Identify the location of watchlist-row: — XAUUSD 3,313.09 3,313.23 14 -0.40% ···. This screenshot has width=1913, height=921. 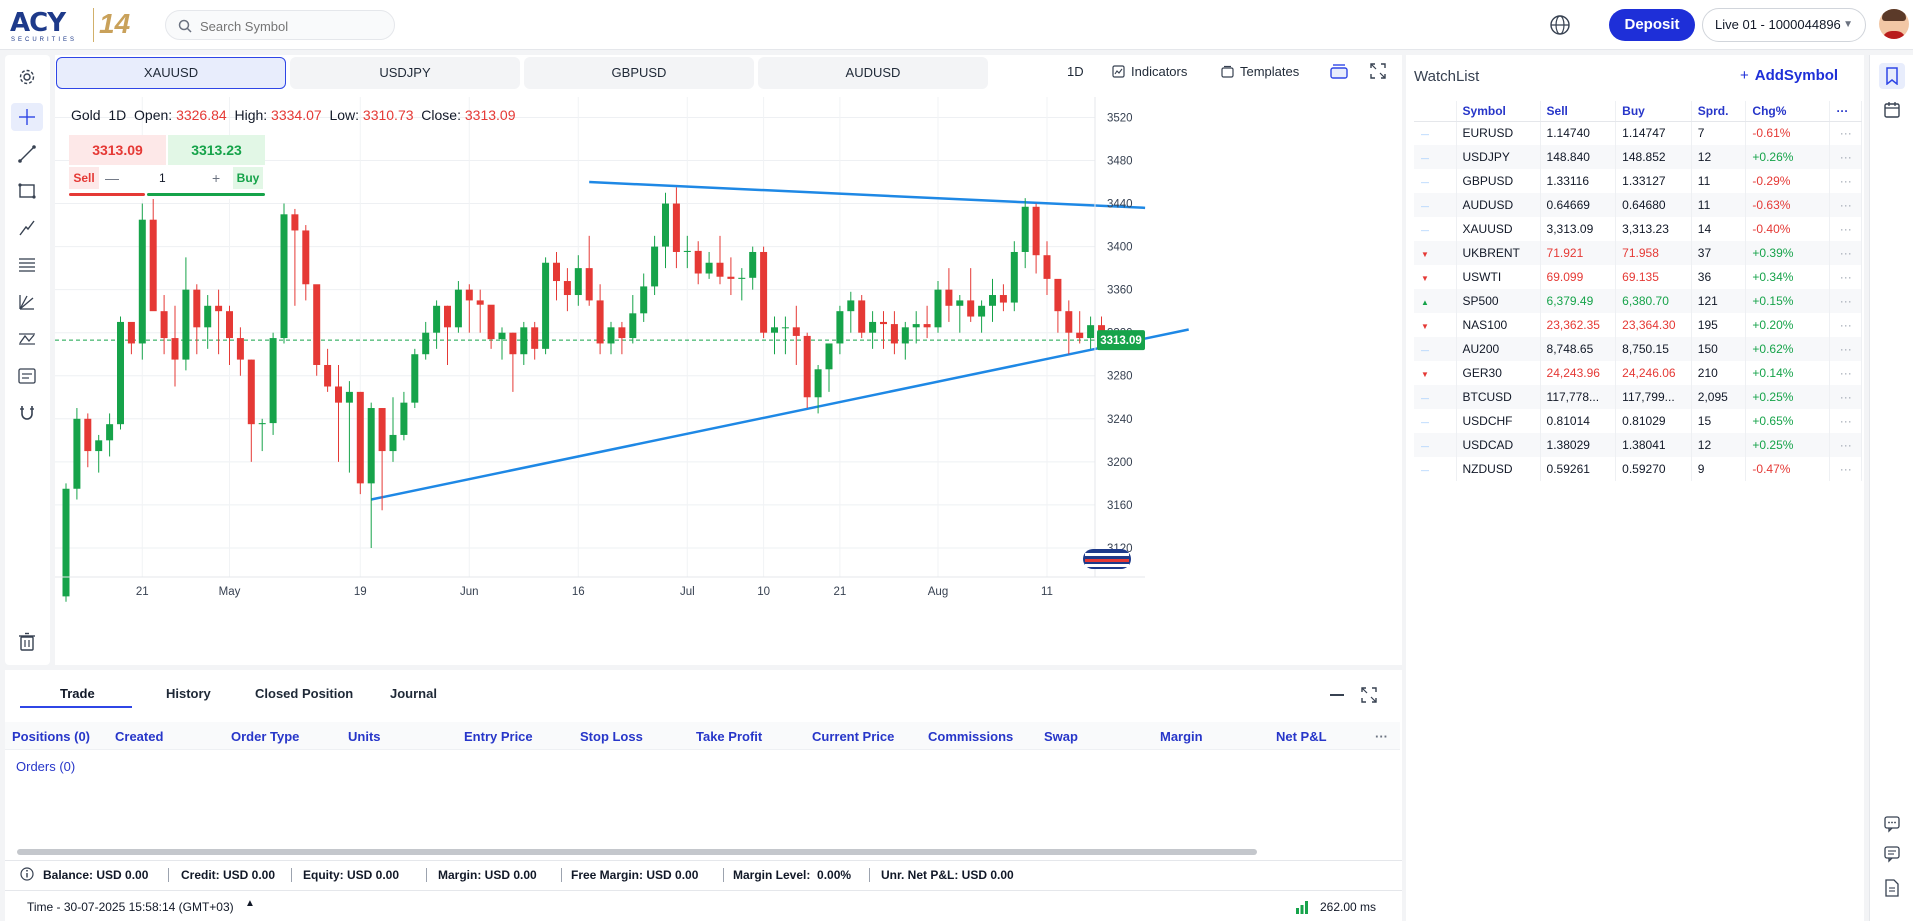
(1638, 229).